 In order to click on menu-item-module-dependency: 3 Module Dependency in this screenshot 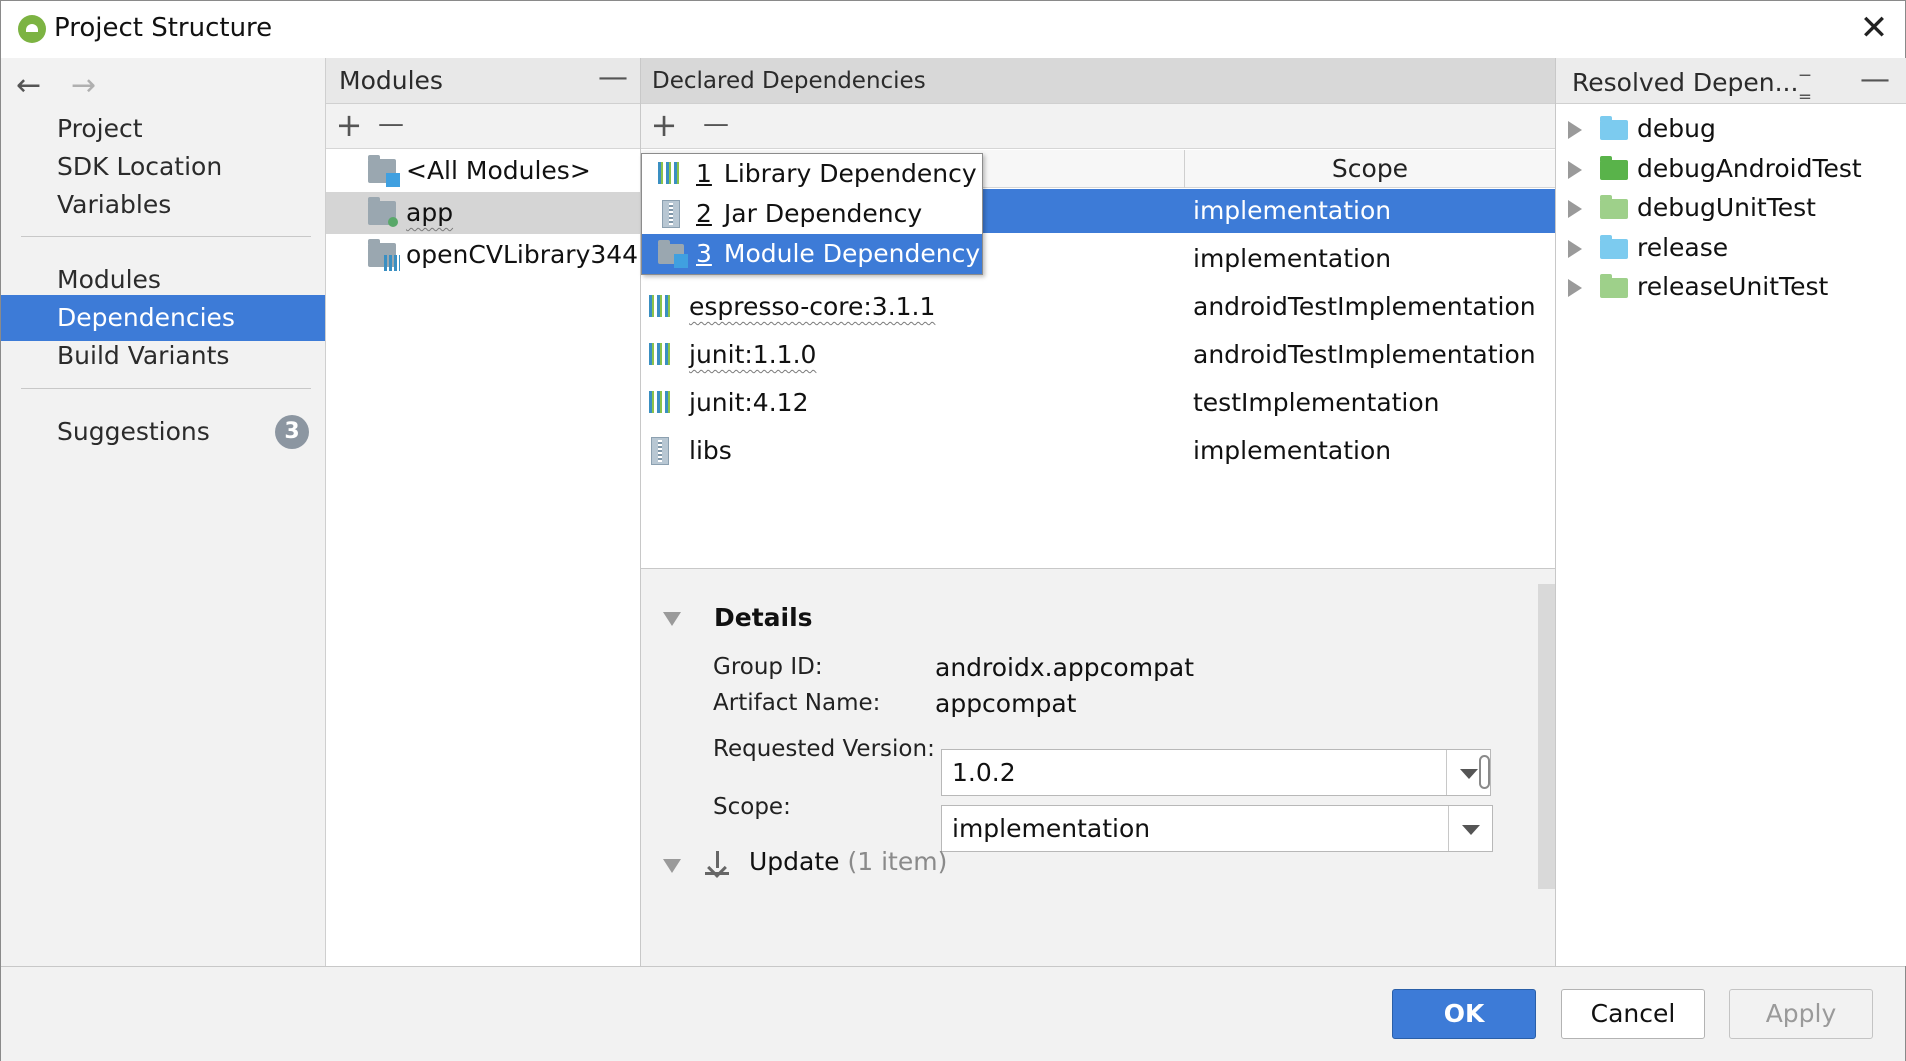, I will do `click(812, 254)`.